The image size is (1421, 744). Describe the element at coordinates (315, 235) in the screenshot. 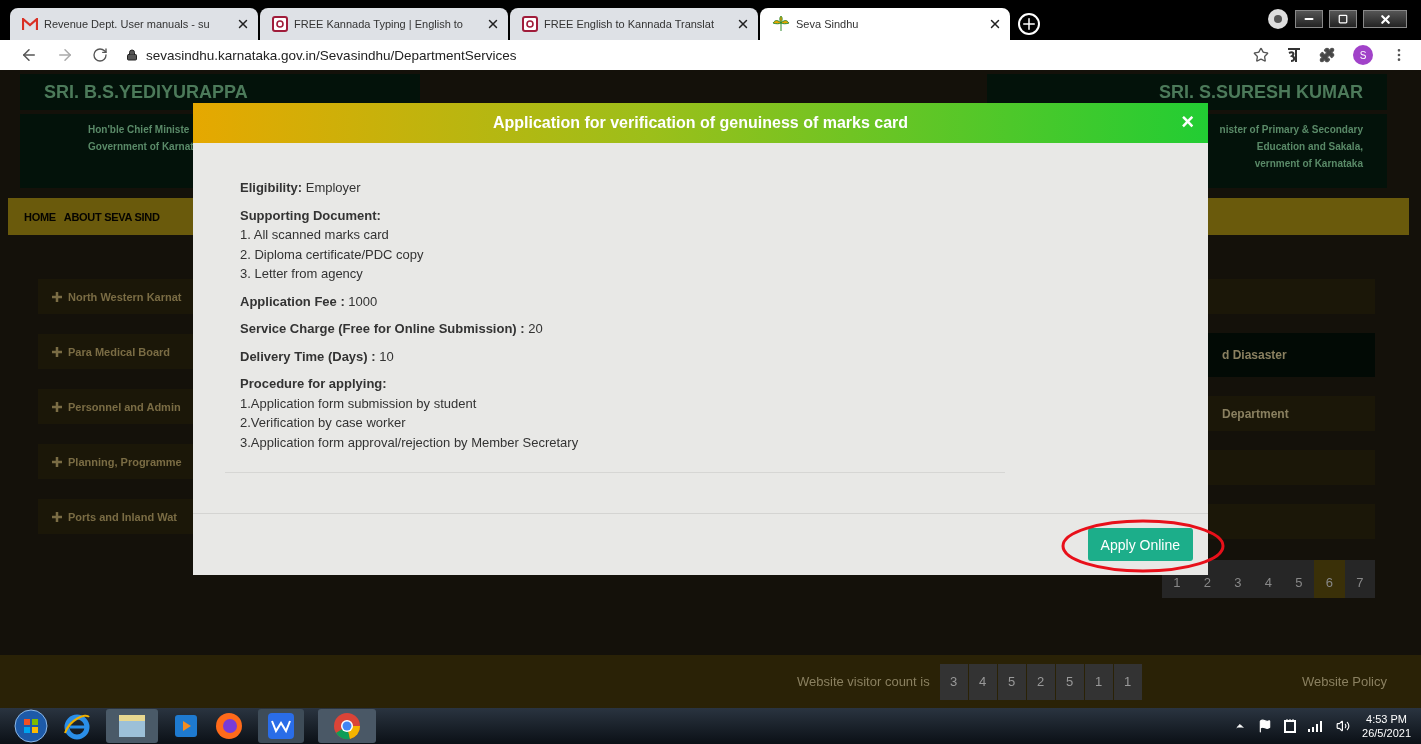

I see `list-item: 1. All scanned marks card` at that location.